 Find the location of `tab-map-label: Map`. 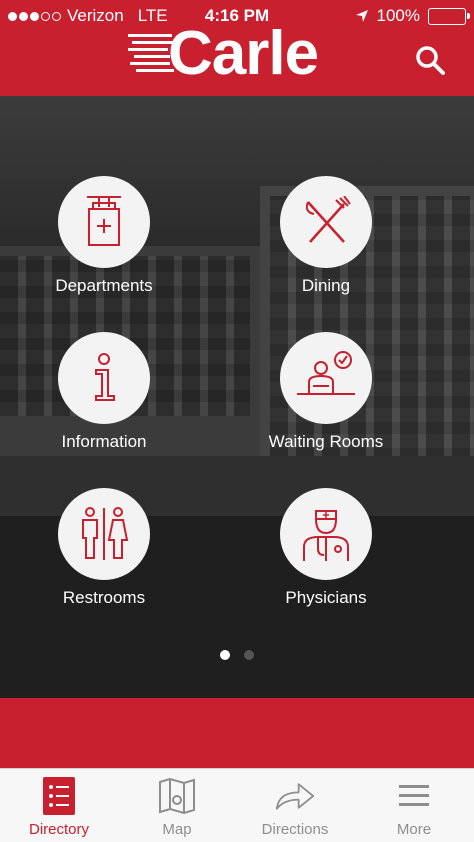

tab-map-label: Map is located at coordinates (177, 829).